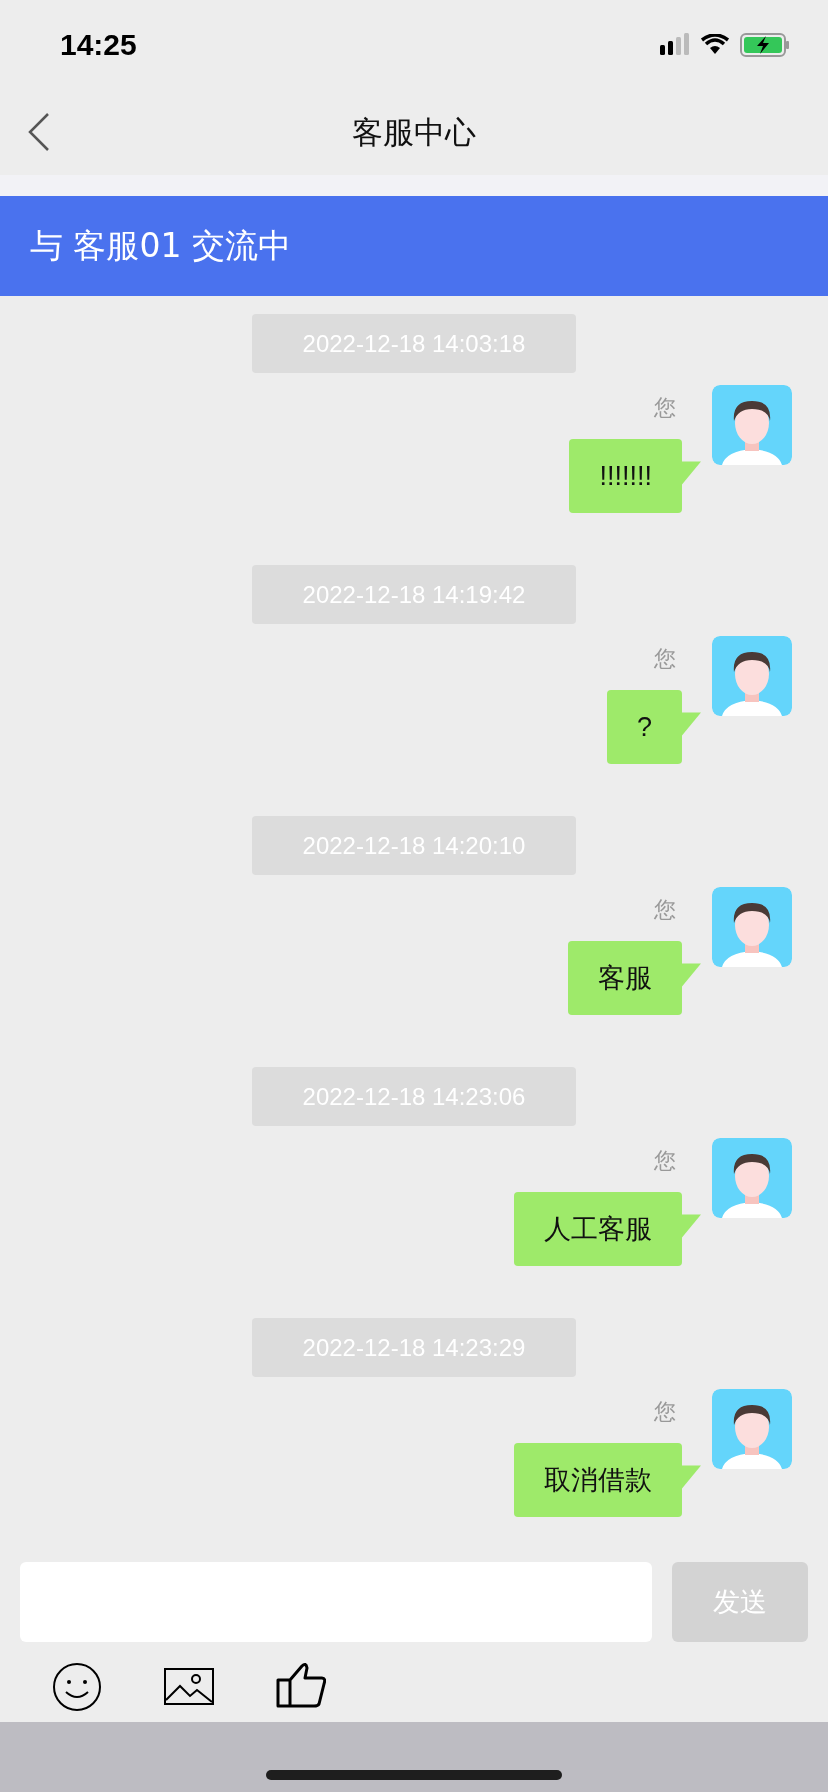 This screenshot has height=1792, width=828. Describe the element at coordinates (765, 45) in the screenshot. I see `battery-icon` at that location.